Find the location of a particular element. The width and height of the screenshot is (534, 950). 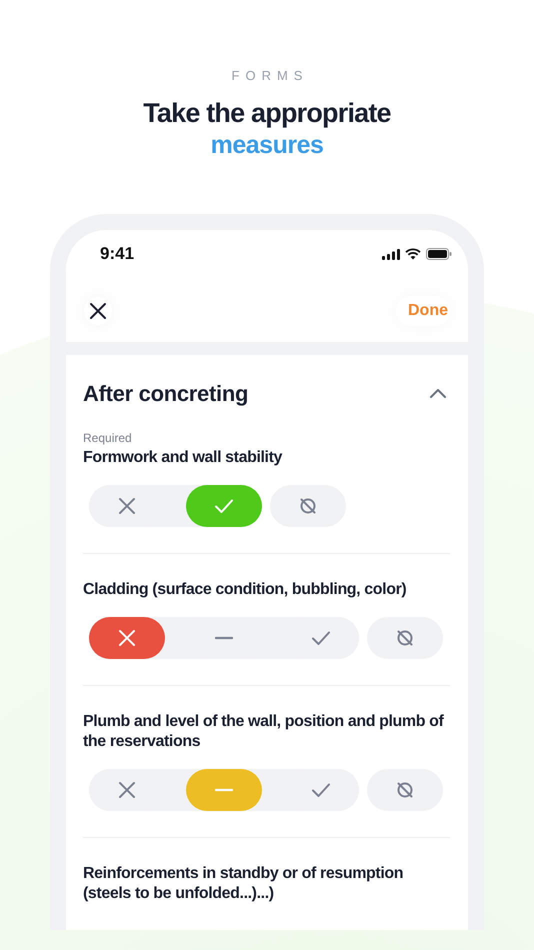

close-button is located at coordinates (98, 311).